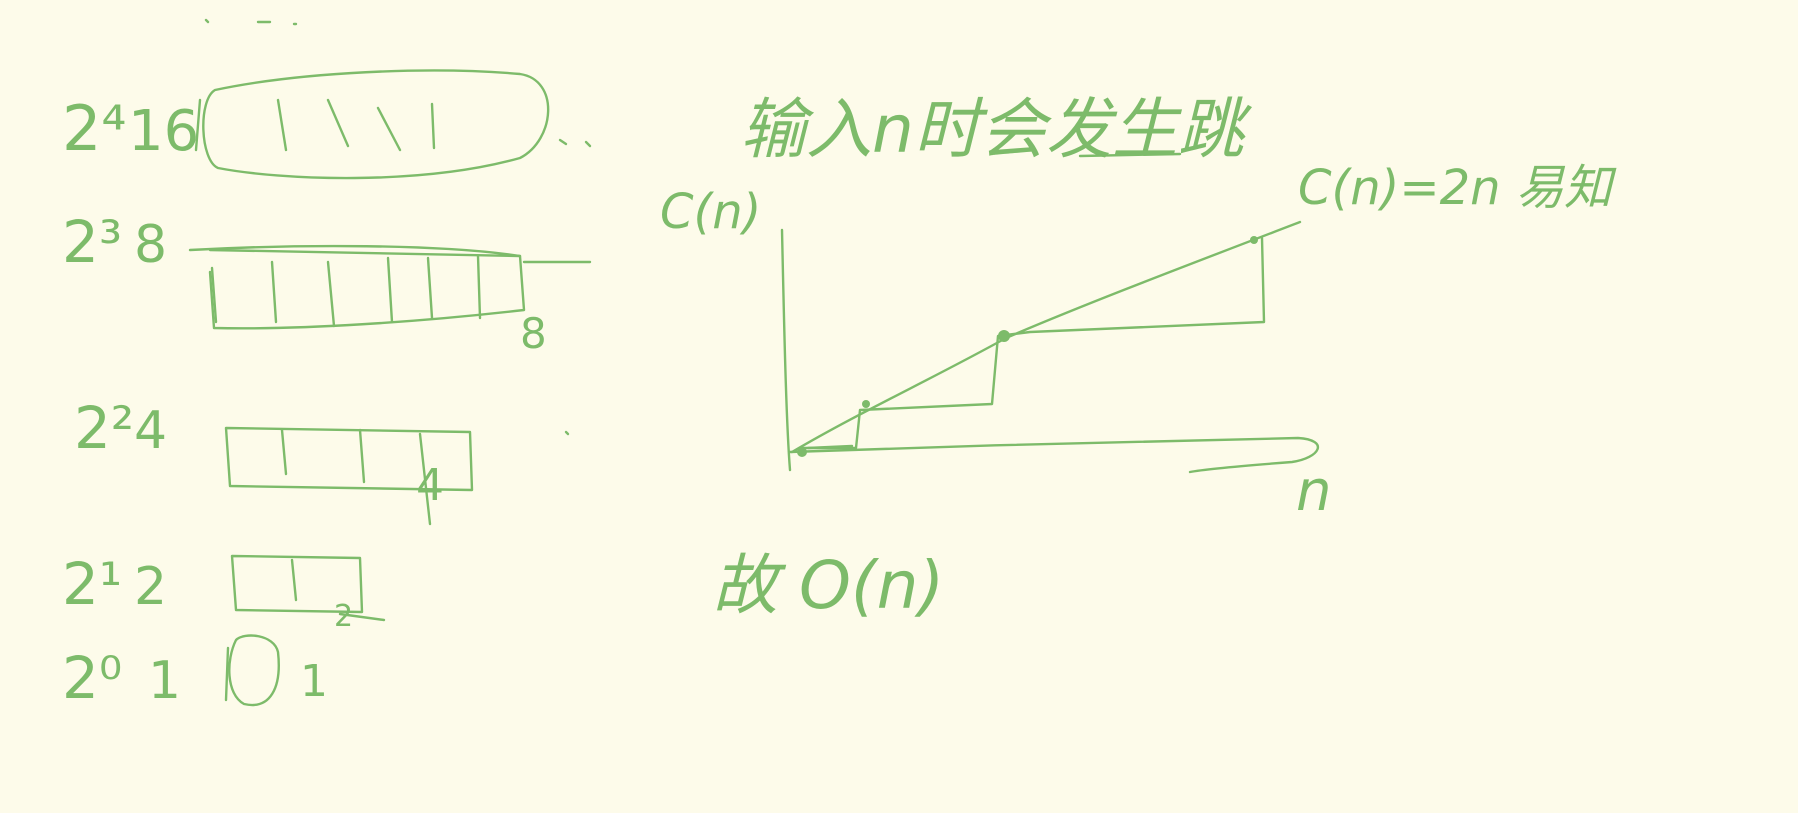  I want to click on x-axis, so click(1054, 455).